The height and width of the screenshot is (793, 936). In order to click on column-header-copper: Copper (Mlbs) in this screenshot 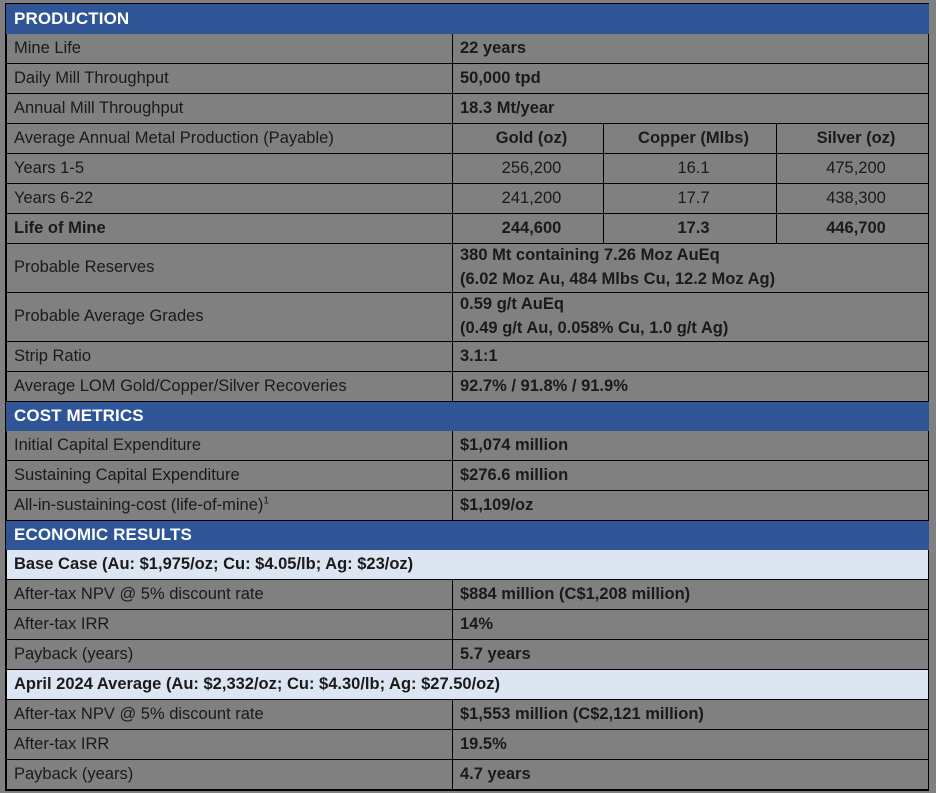, I will do `click(690, 138)`.